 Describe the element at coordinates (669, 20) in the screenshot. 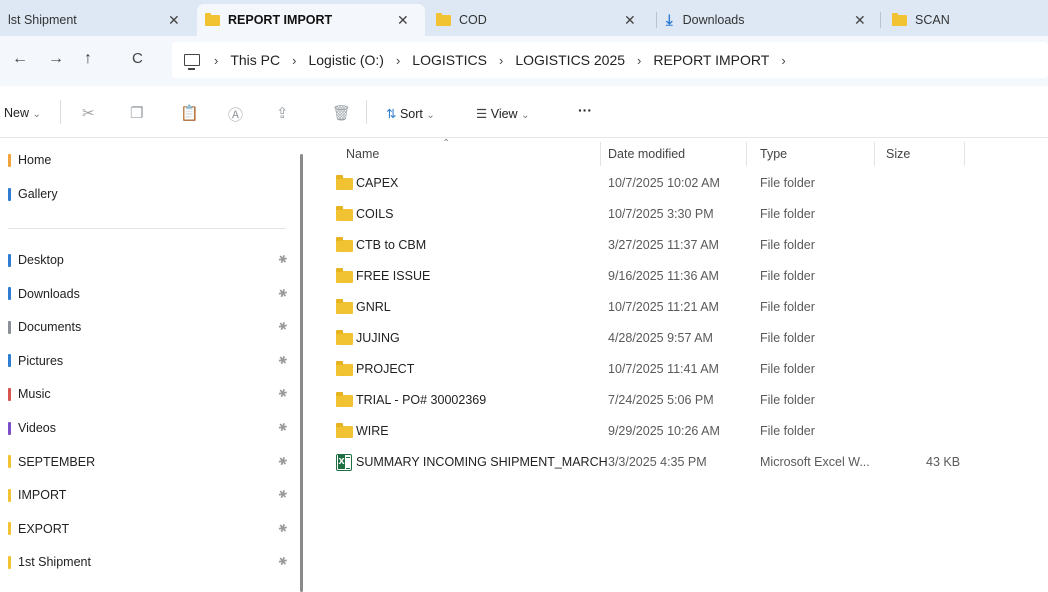

I see `download-icon: ⤓` at that location.